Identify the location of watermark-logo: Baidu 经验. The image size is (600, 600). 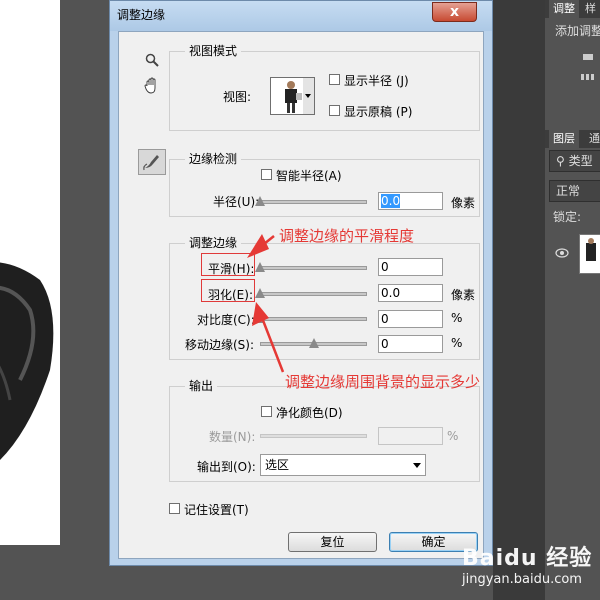
(527, 558).